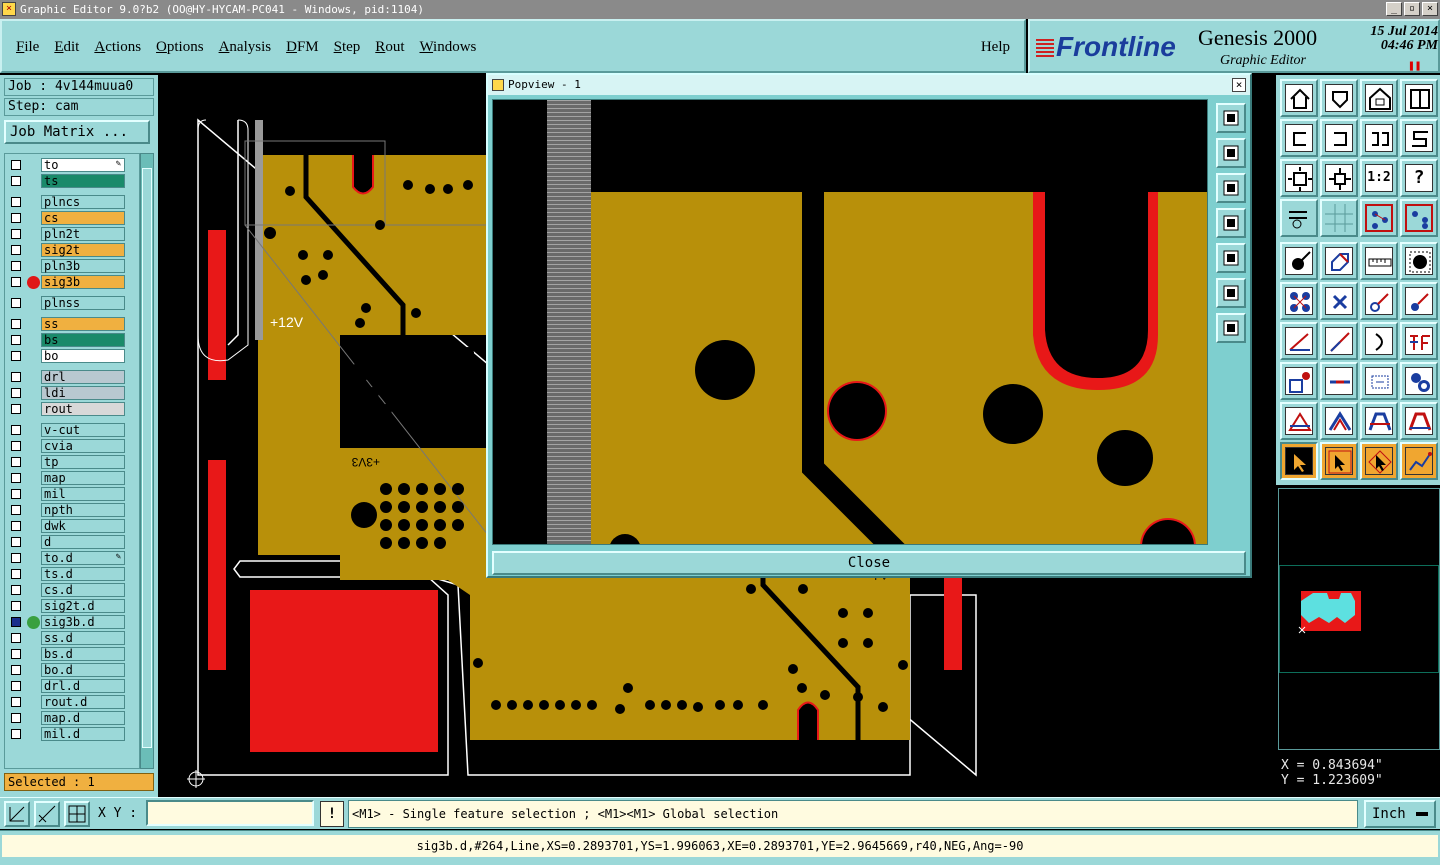  What do you see at coordinates (1419, 421) in the screenshot?
I see `polygon-4-button` at bounding box center [1419, 421].